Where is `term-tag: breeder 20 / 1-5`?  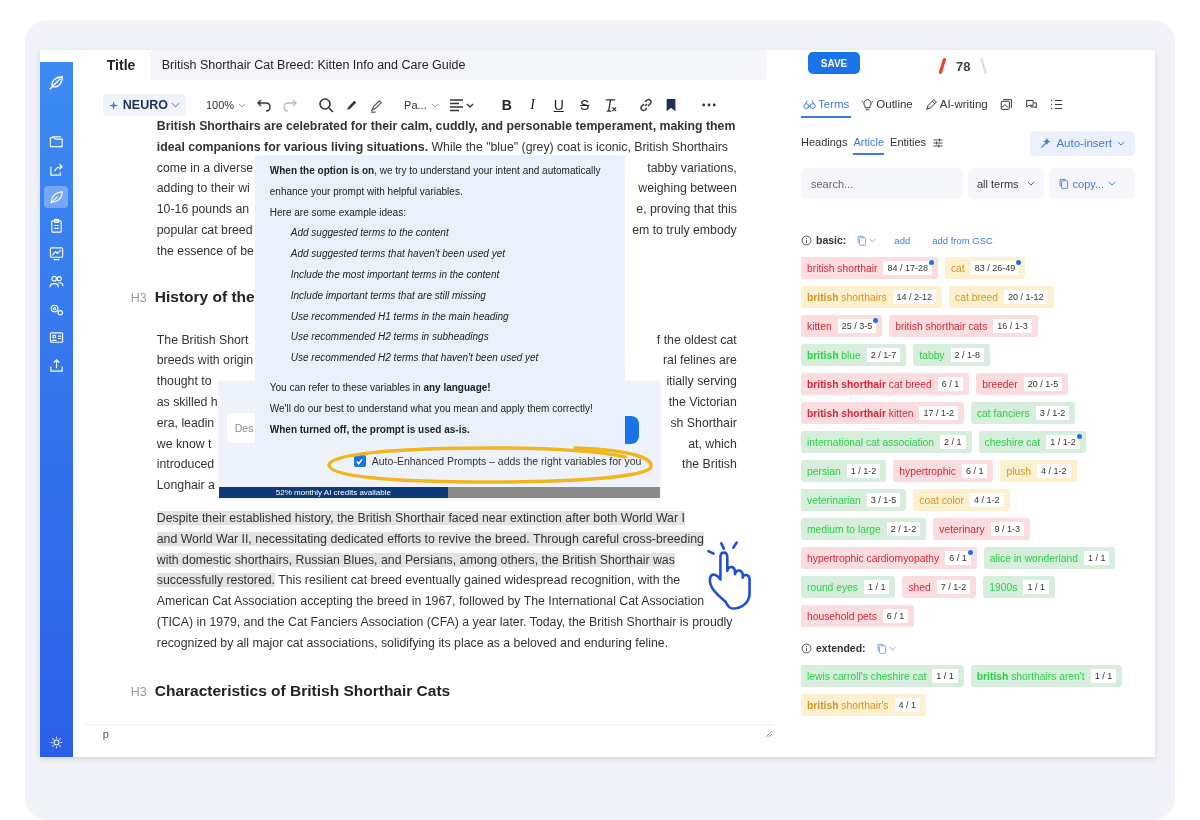 term-tag: breeder 20 / 1-5 is located at coordinates (1022, 384).